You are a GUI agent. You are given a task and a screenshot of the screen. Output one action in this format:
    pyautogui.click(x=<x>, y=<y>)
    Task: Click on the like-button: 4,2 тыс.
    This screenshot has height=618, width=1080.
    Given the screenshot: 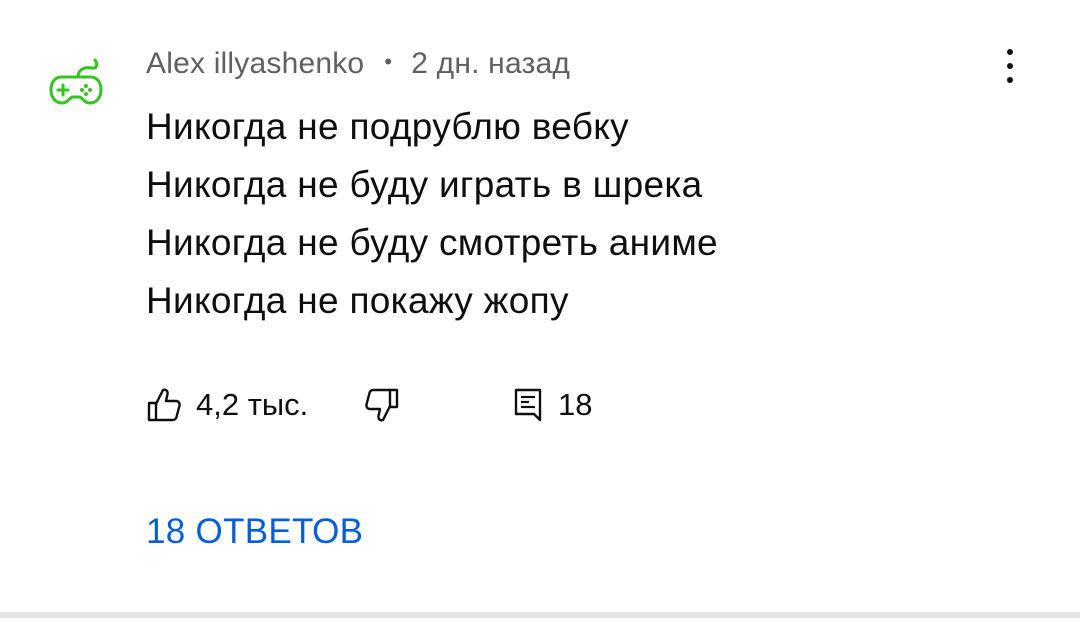 What is the action you would take?
    pyautogui.click(x=227, y=405)
    